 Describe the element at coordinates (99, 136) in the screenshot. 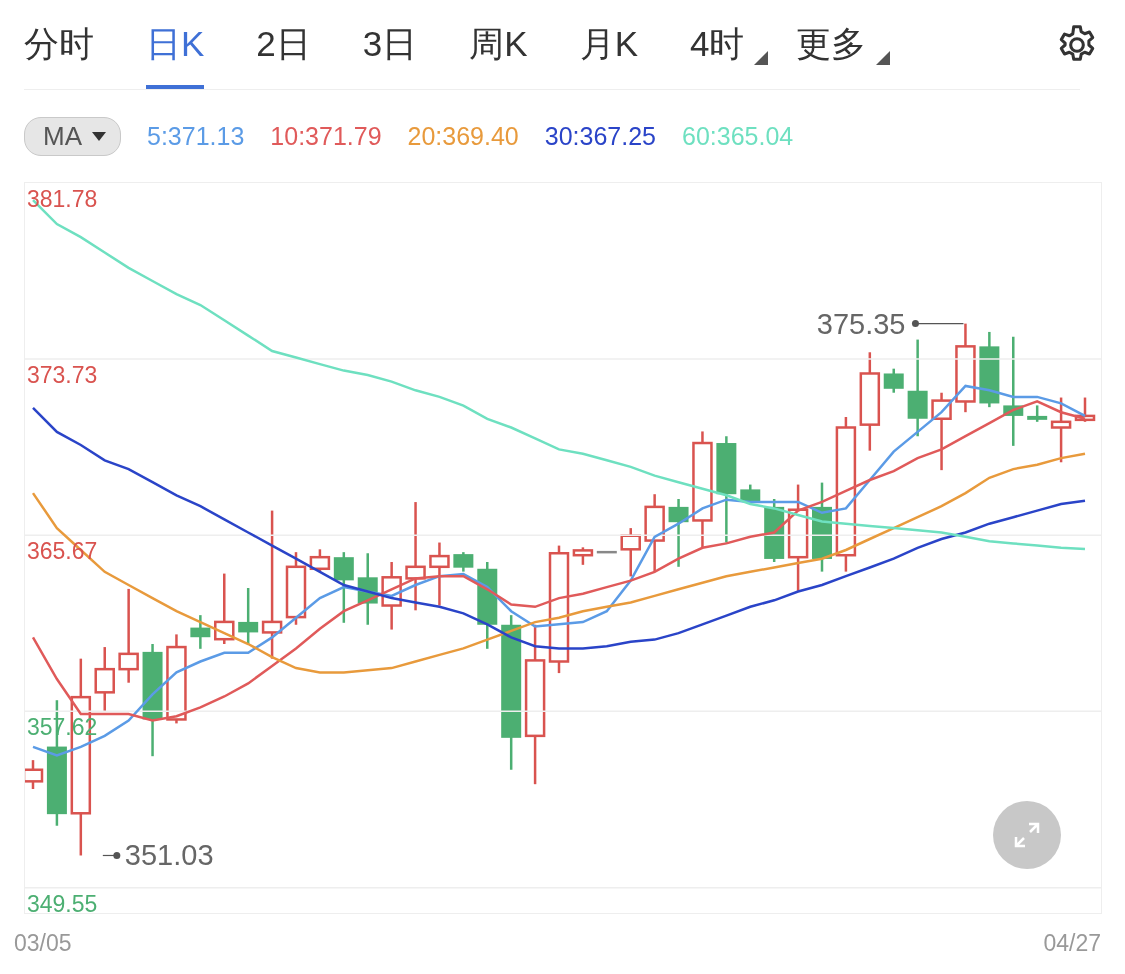

I see `caret-icon` at that location.